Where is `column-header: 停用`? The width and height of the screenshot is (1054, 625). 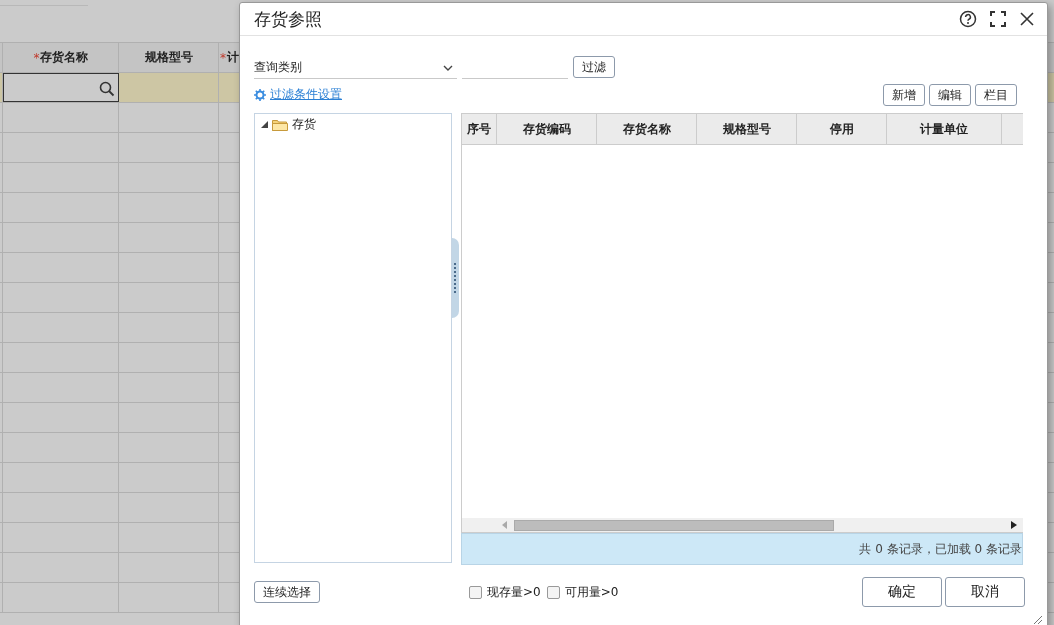
column-header: 停用 is located at coordinates (842, 129).